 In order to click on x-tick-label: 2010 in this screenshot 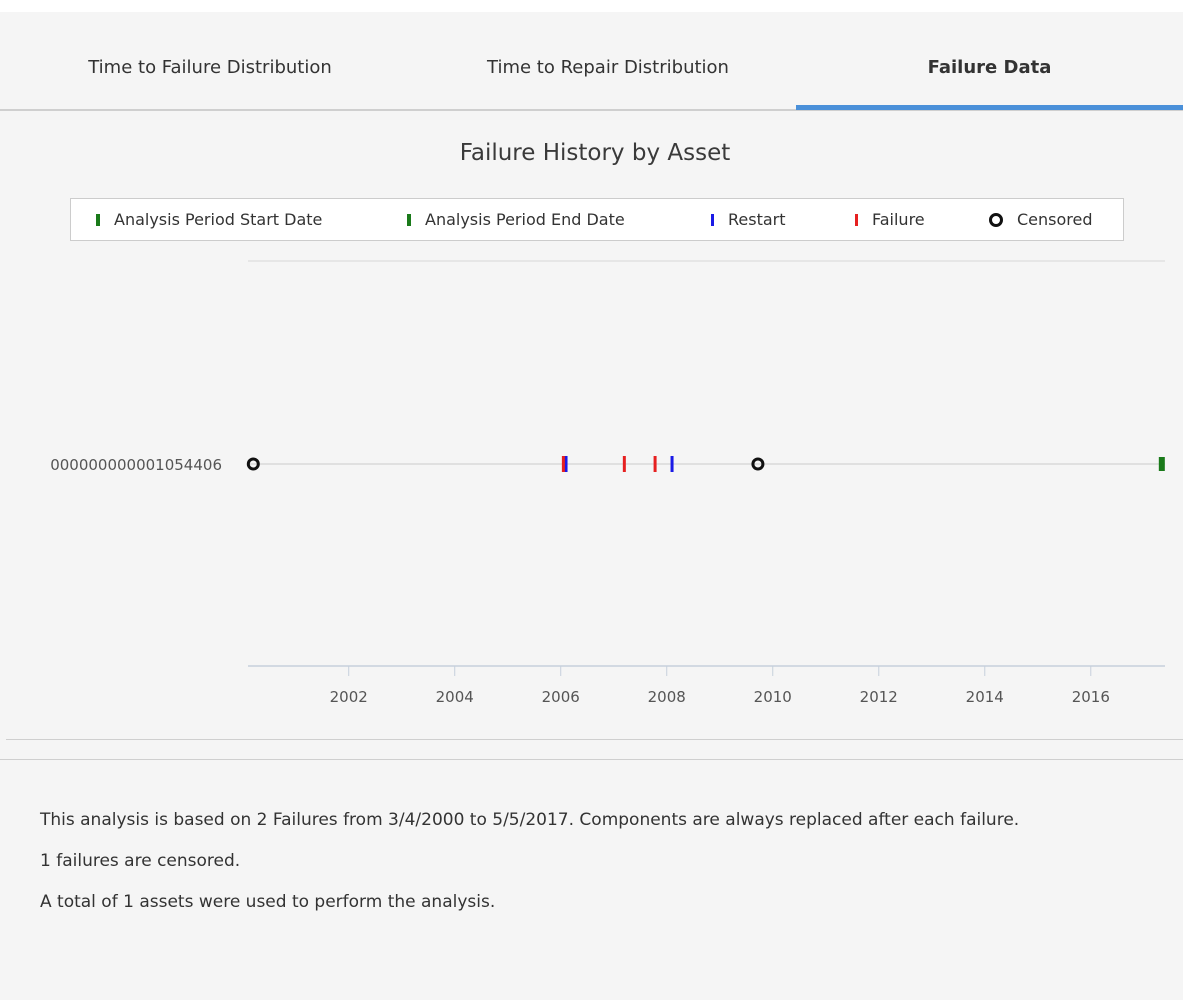, I will do `click(773, 697)`.